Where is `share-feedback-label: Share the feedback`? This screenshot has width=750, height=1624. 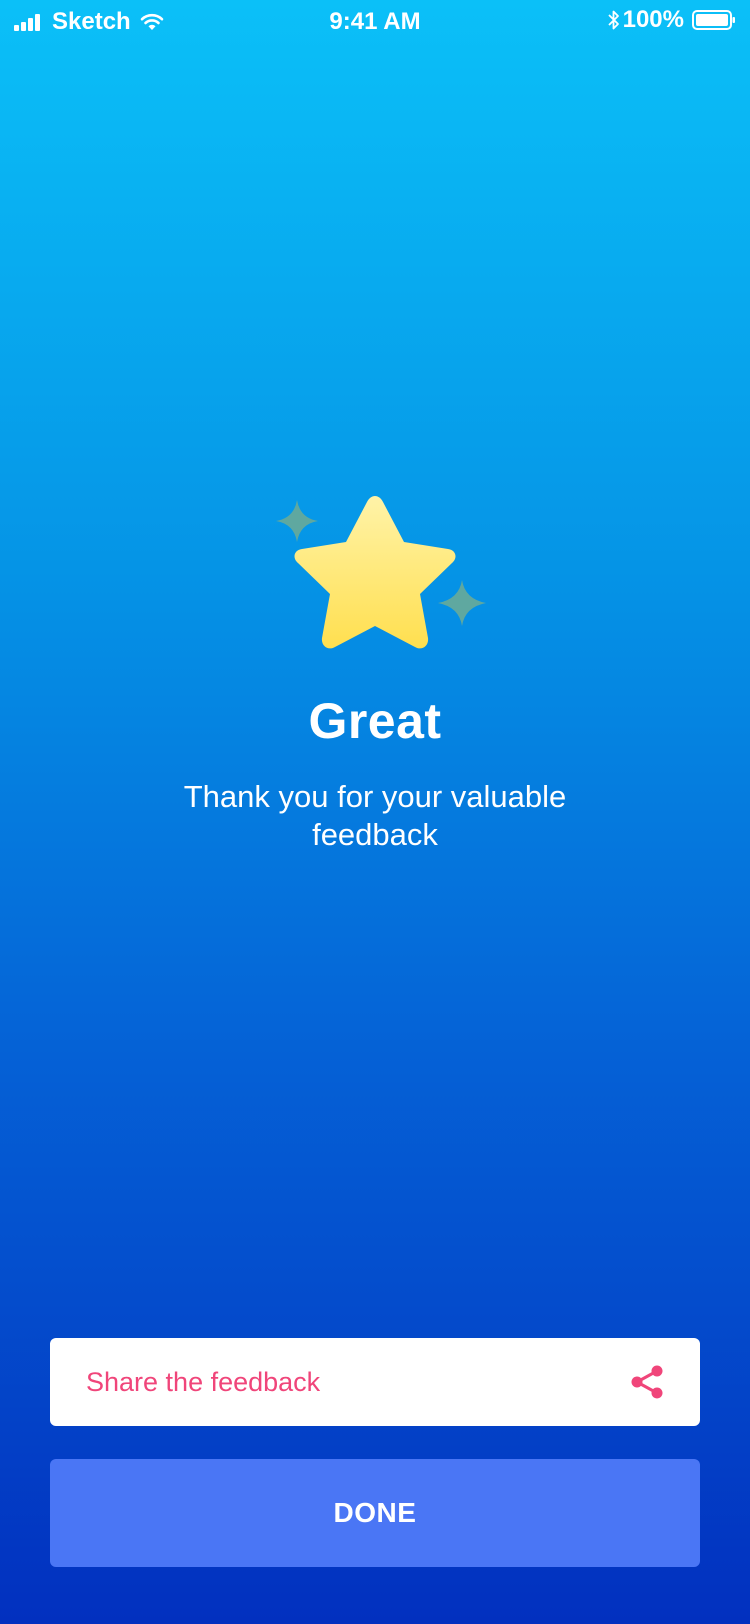
share-feedback-label: Share the feedback is located at coordinates (203, 1381).